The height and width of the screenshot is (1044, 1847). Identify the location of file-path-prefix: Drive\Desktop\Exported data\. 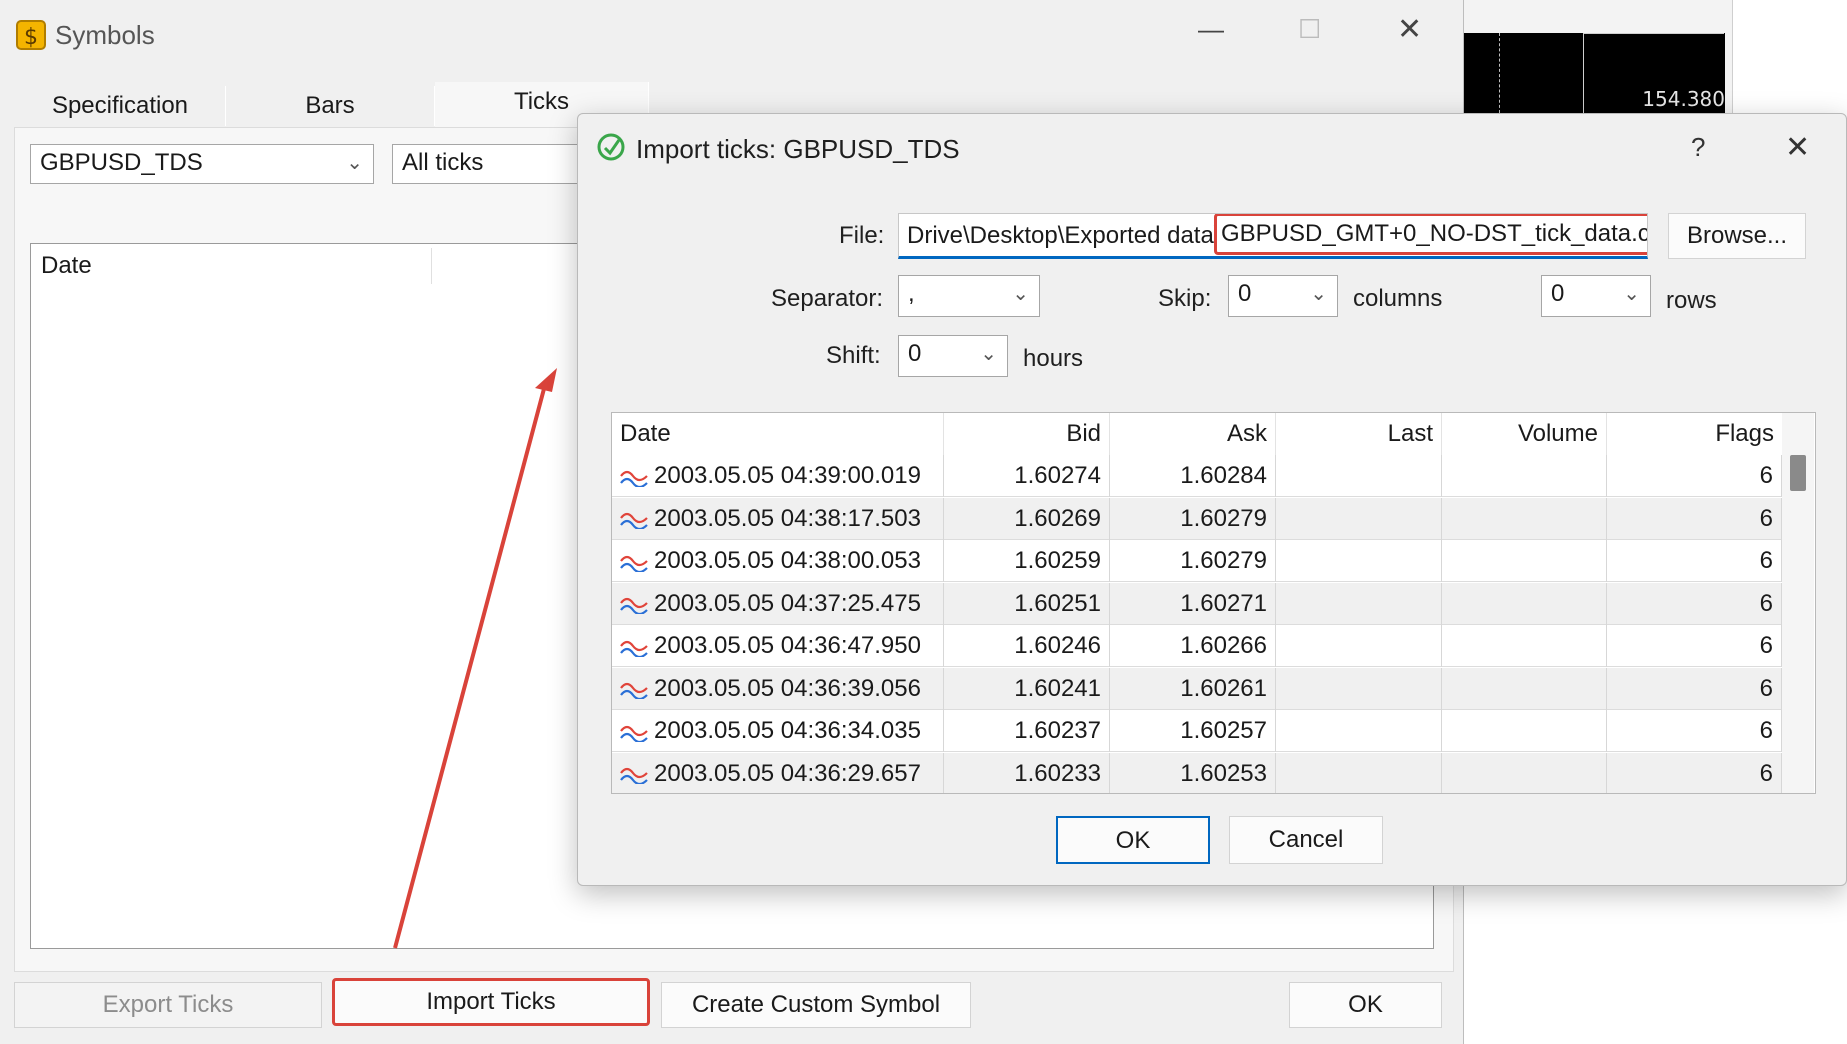
(1064, 235).